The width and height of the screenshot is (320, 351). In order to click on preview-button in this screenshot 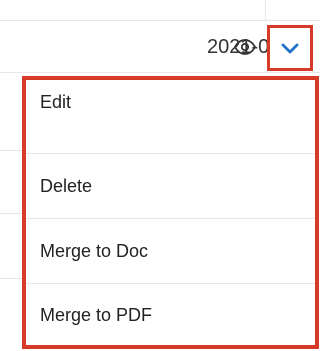, I will do `click(245, 47)`.